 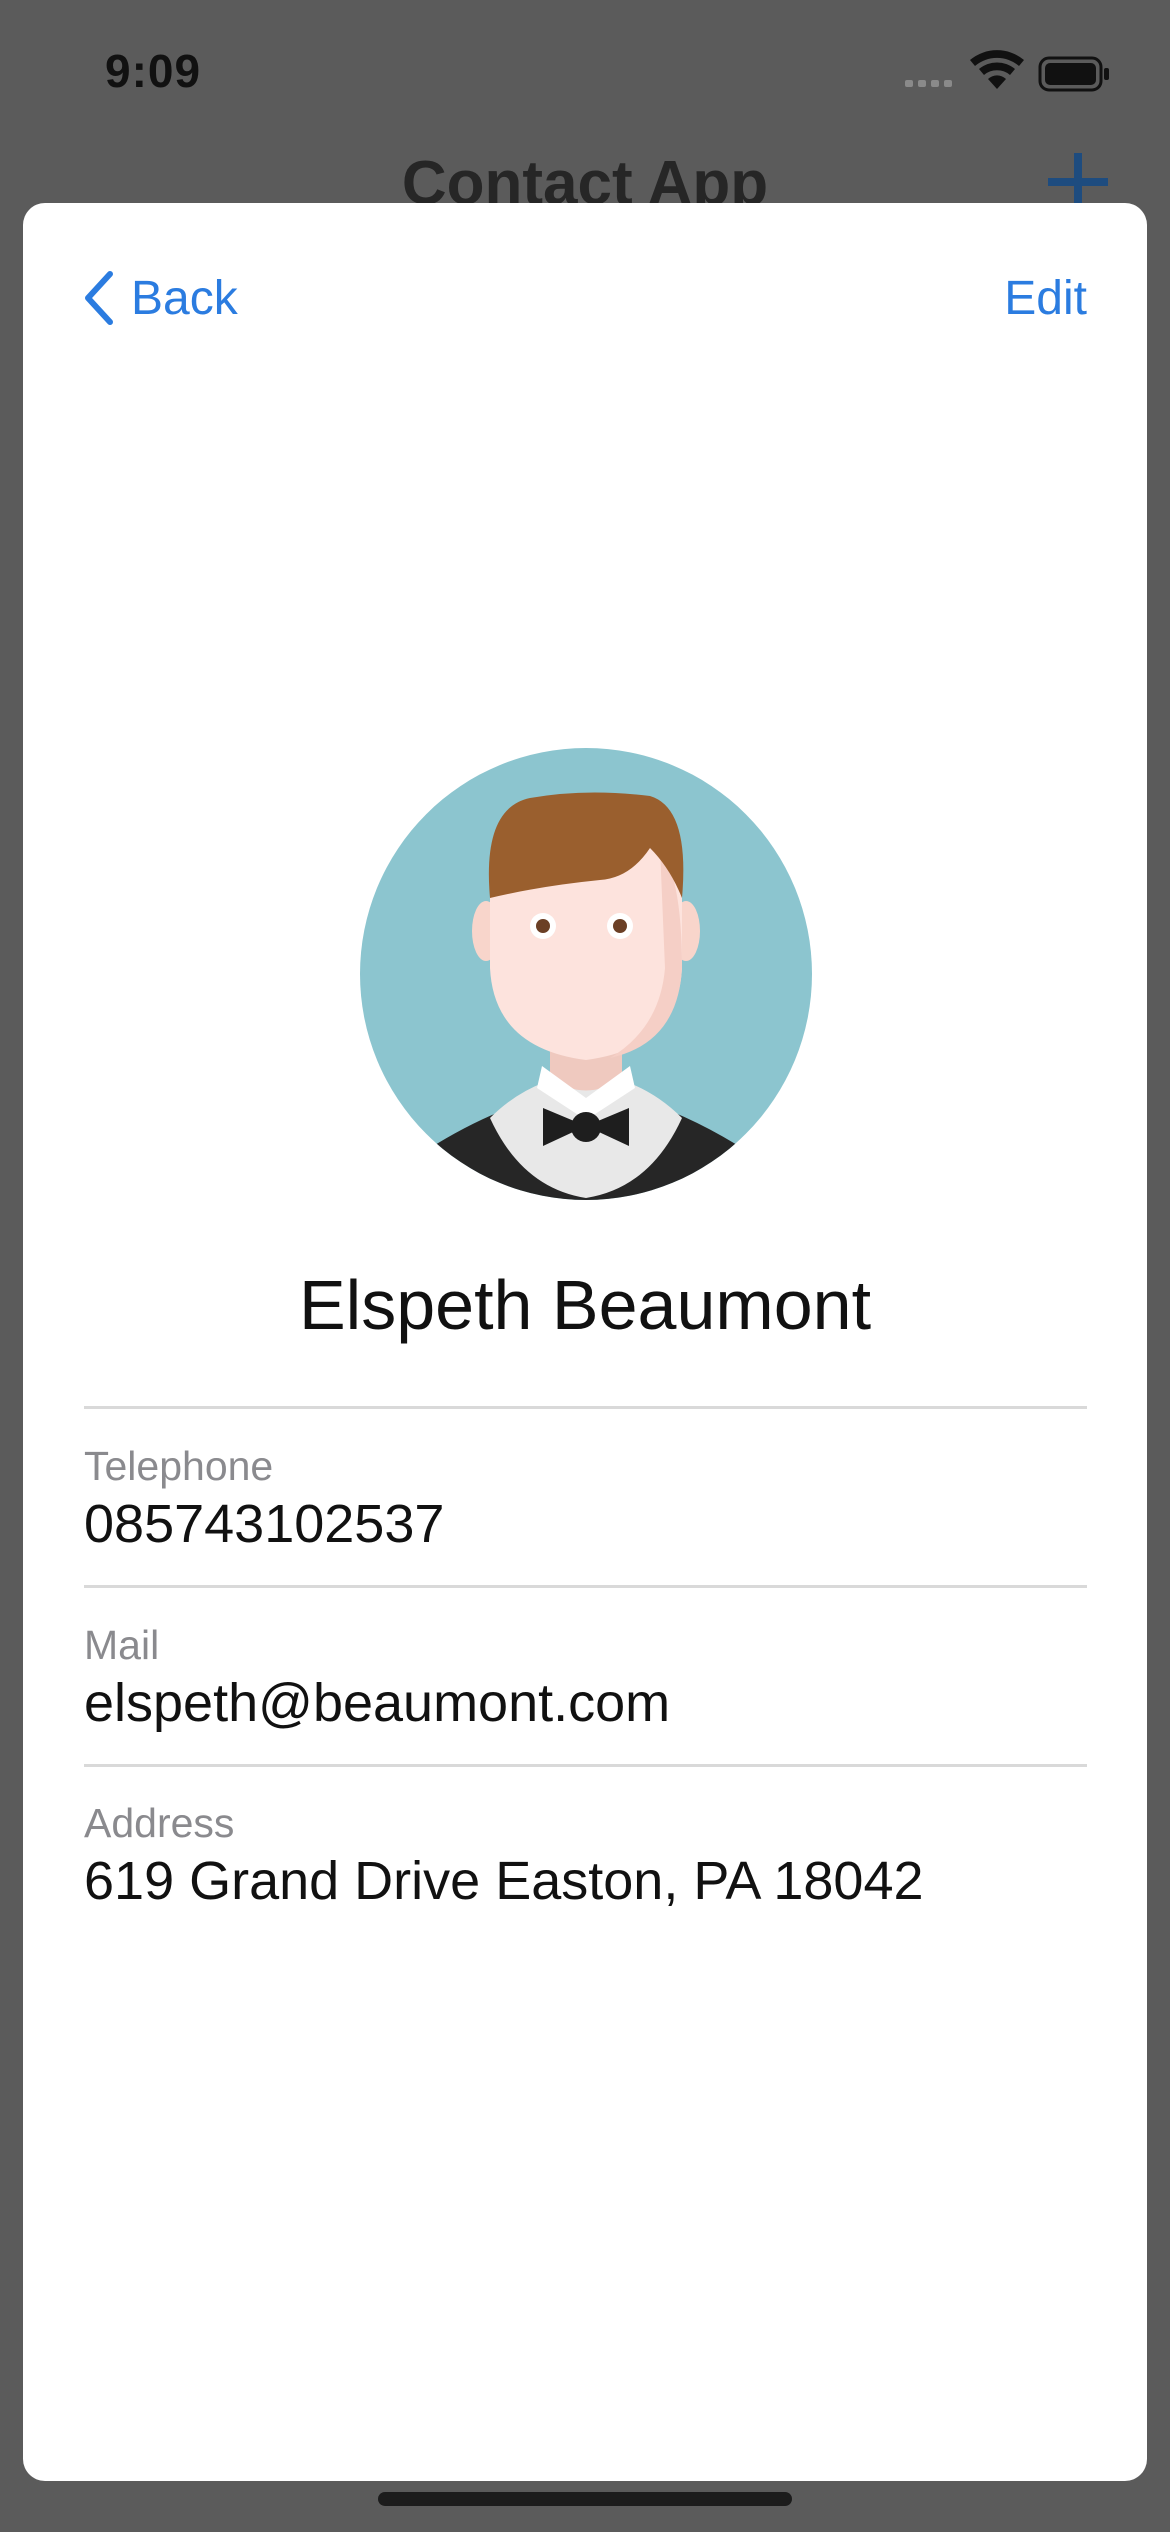 I want to click on mail-value: elspeth@beaumont.com, so click(x=377, y=1703).